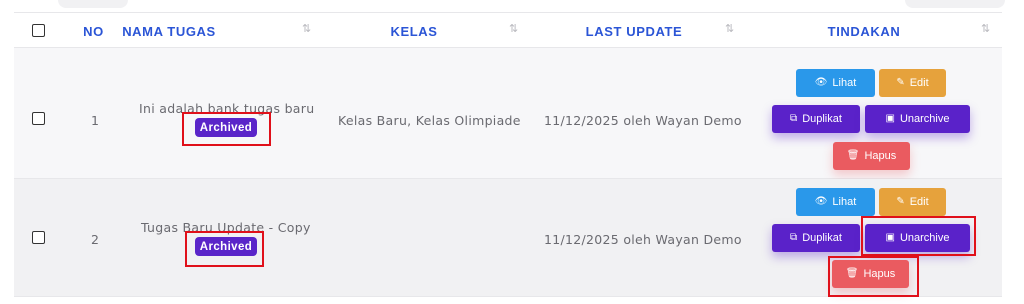 The image size is (1024, 304). What do you see at coordinates (864, 31) in the screenshot?
I see `header-tindakan: TINDAKAN` at bounding box center [864, 31].